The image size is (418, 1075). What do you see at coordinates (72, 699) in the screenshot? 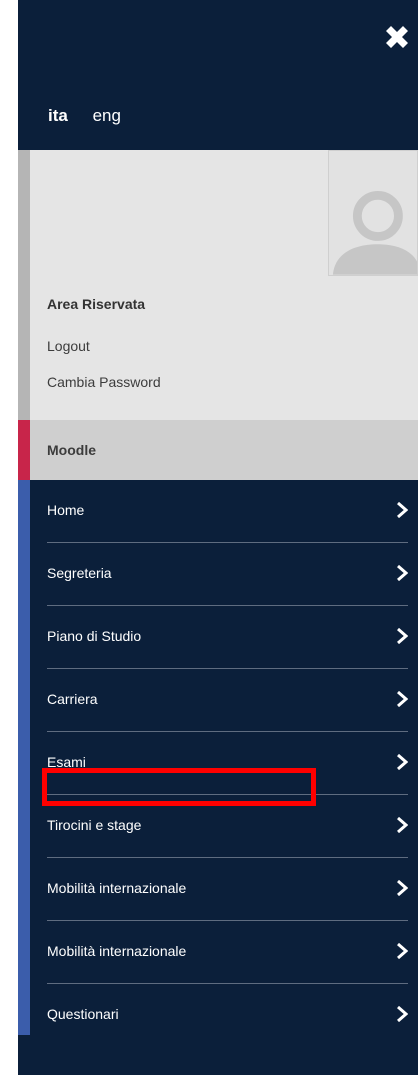
I see `menu-item-label: Carriera` at bounding box center [72, 699].